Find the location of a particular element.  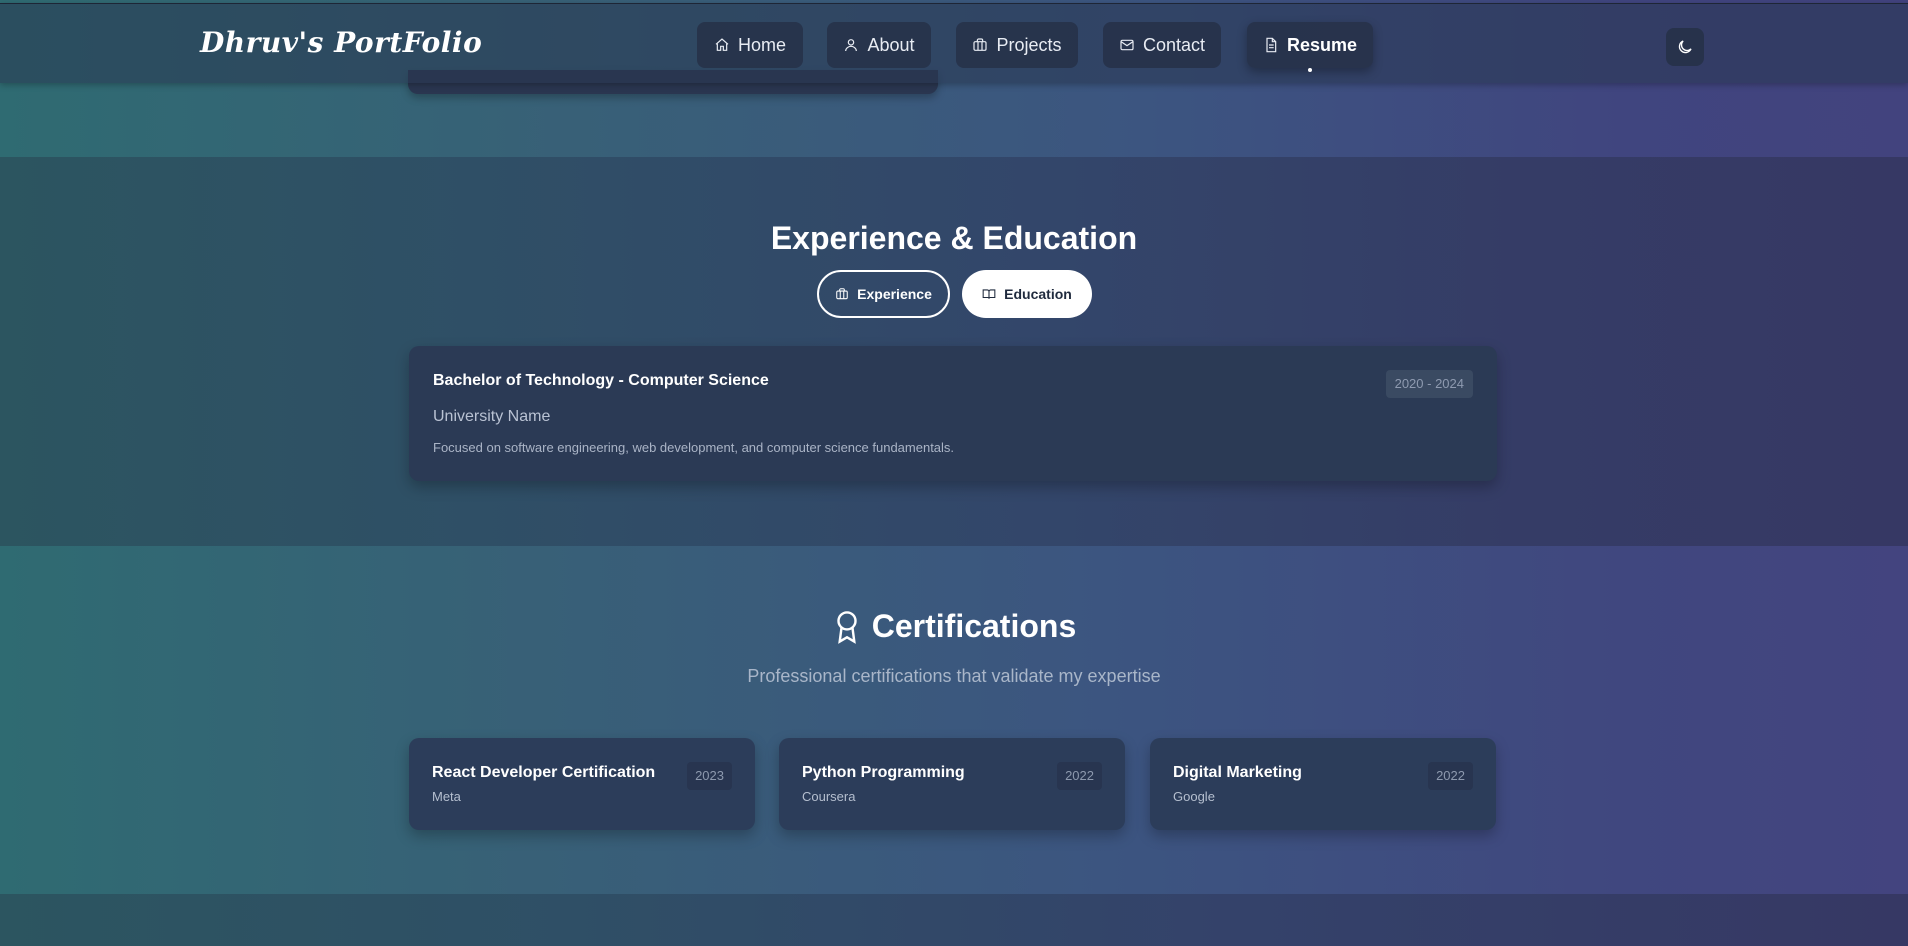

nav-resume-label: Resume is located at coordinates (1322, 44).